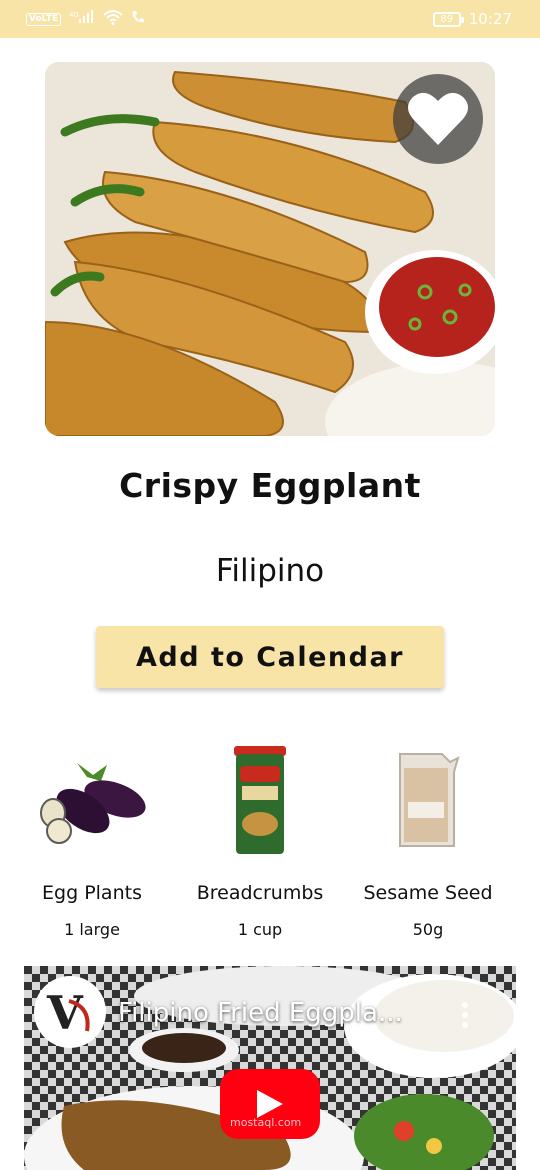 The height and width of the screenshot is (1170, 540). I want to click on ingredient-quantity: 1 cup, so click(260, 929).